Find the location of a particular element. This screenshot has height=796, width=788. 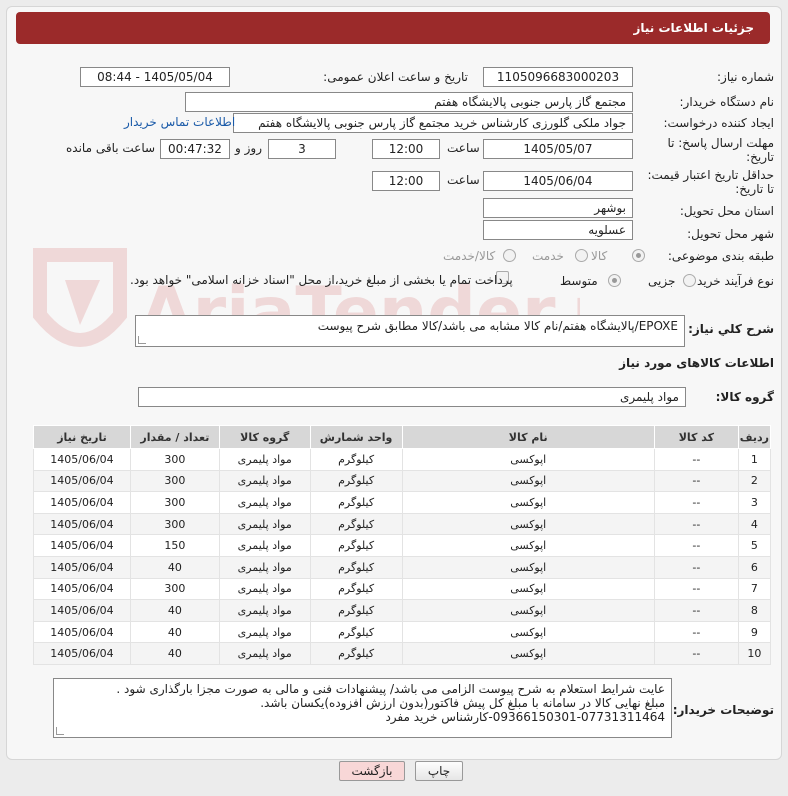

page-header: جزئیات اطلاعات نیاز is located at coordinates (393, 28).